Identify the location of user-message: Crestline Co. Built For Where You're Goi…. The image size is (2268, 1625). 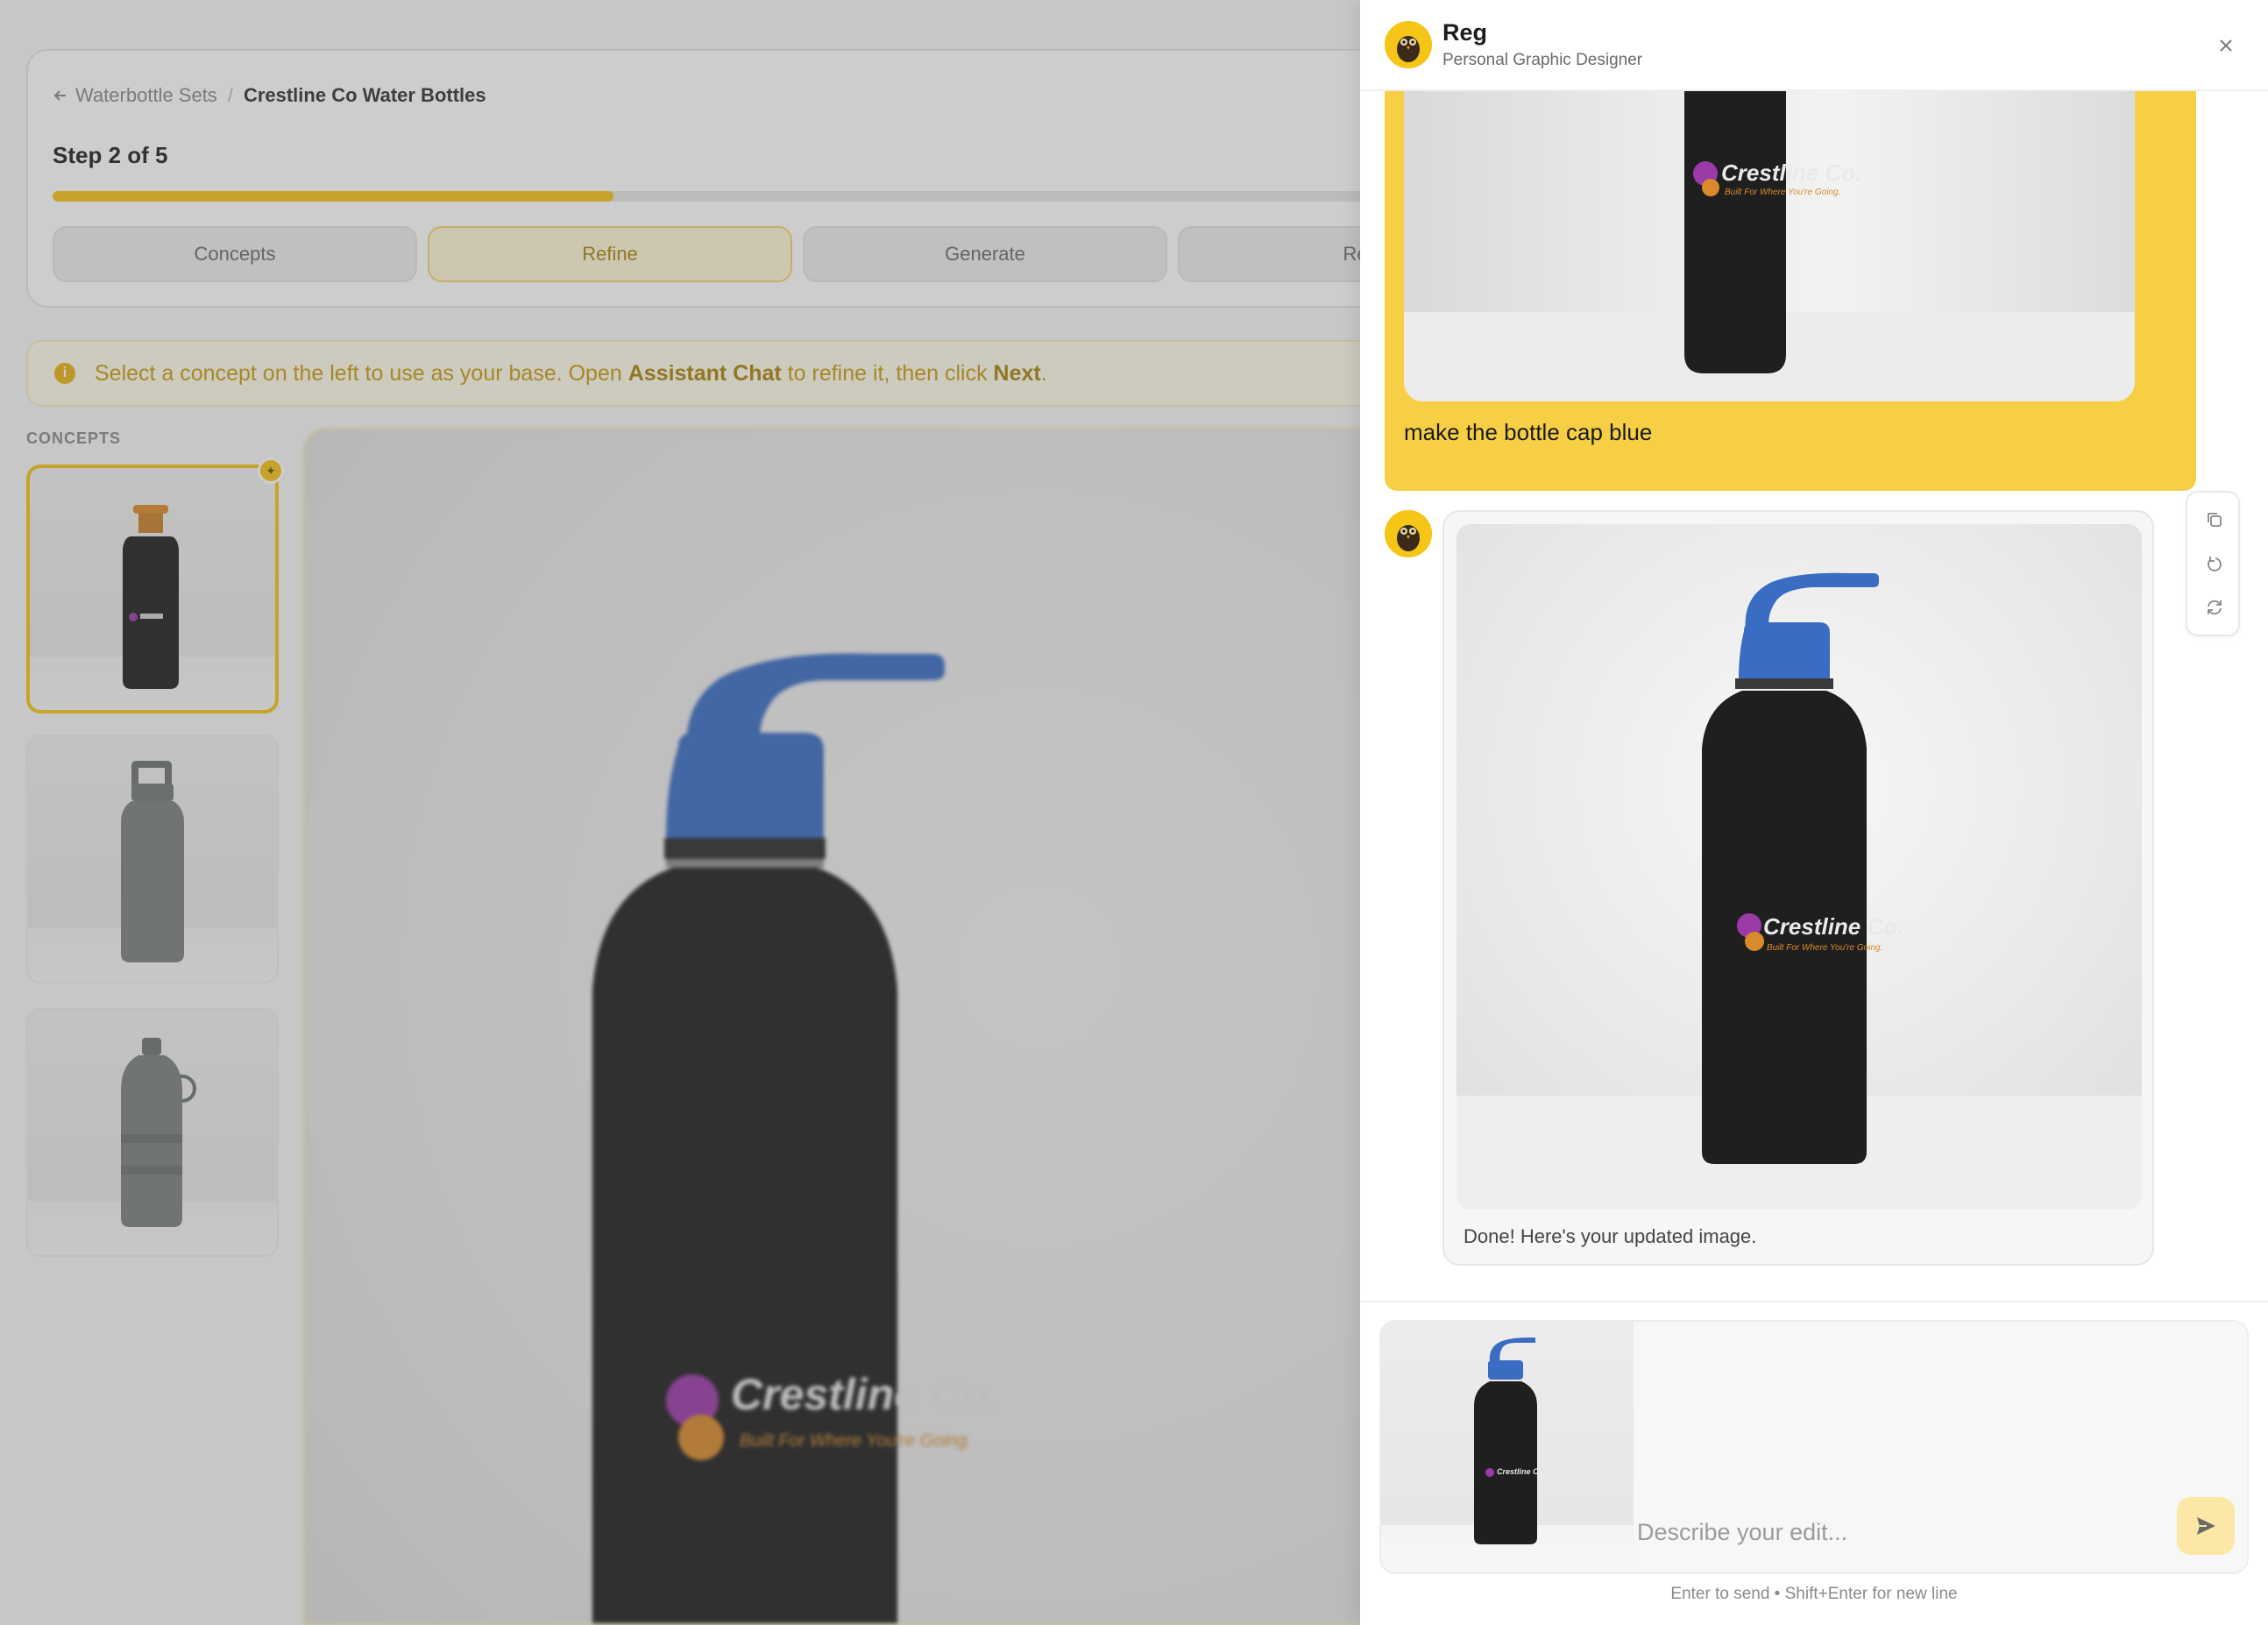
(1790, 291).